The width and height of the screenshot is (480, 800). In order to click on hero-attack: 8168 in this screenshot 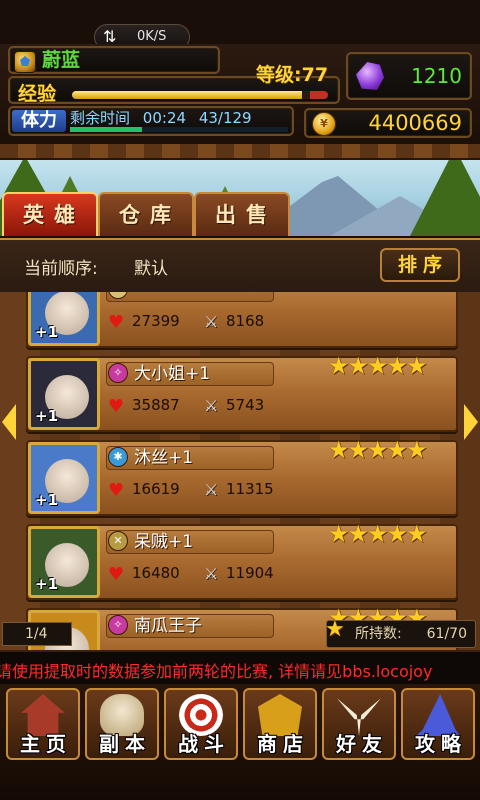, I will do `click(245, 321)`.